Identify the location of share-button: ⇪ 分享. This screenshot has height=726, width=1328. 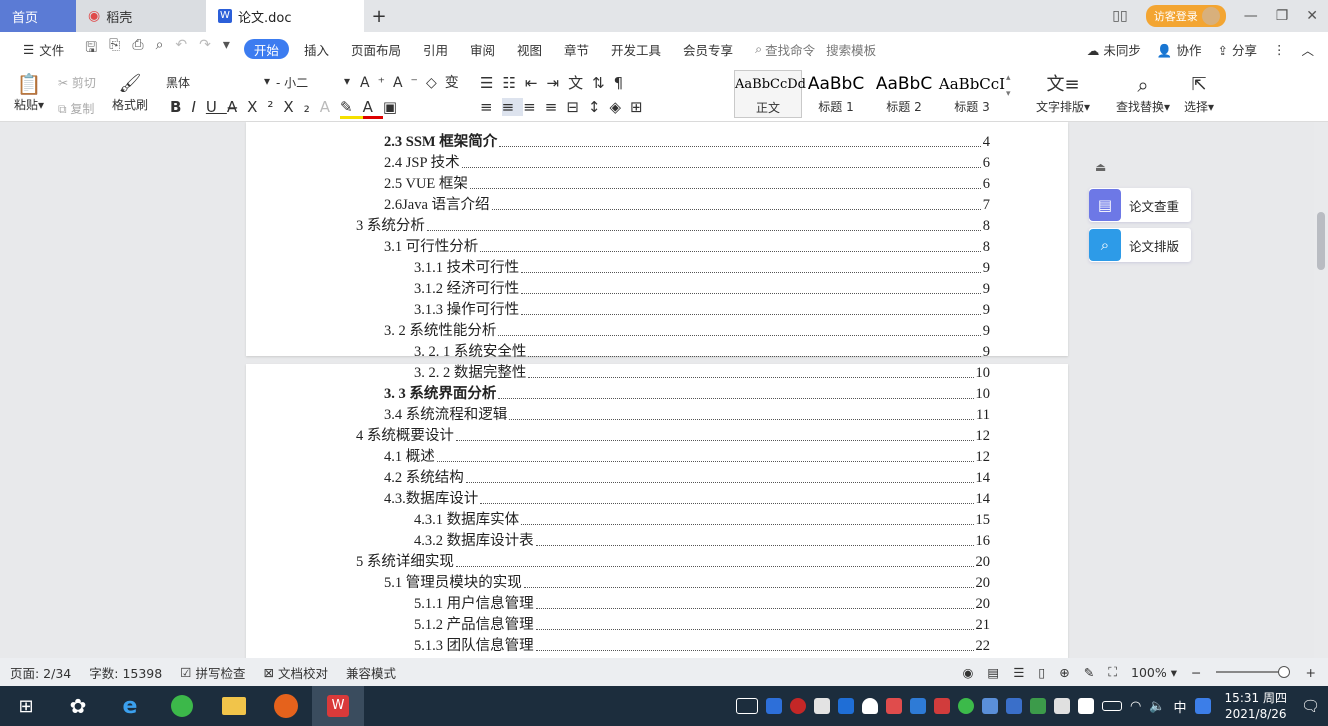
(1237, 49).